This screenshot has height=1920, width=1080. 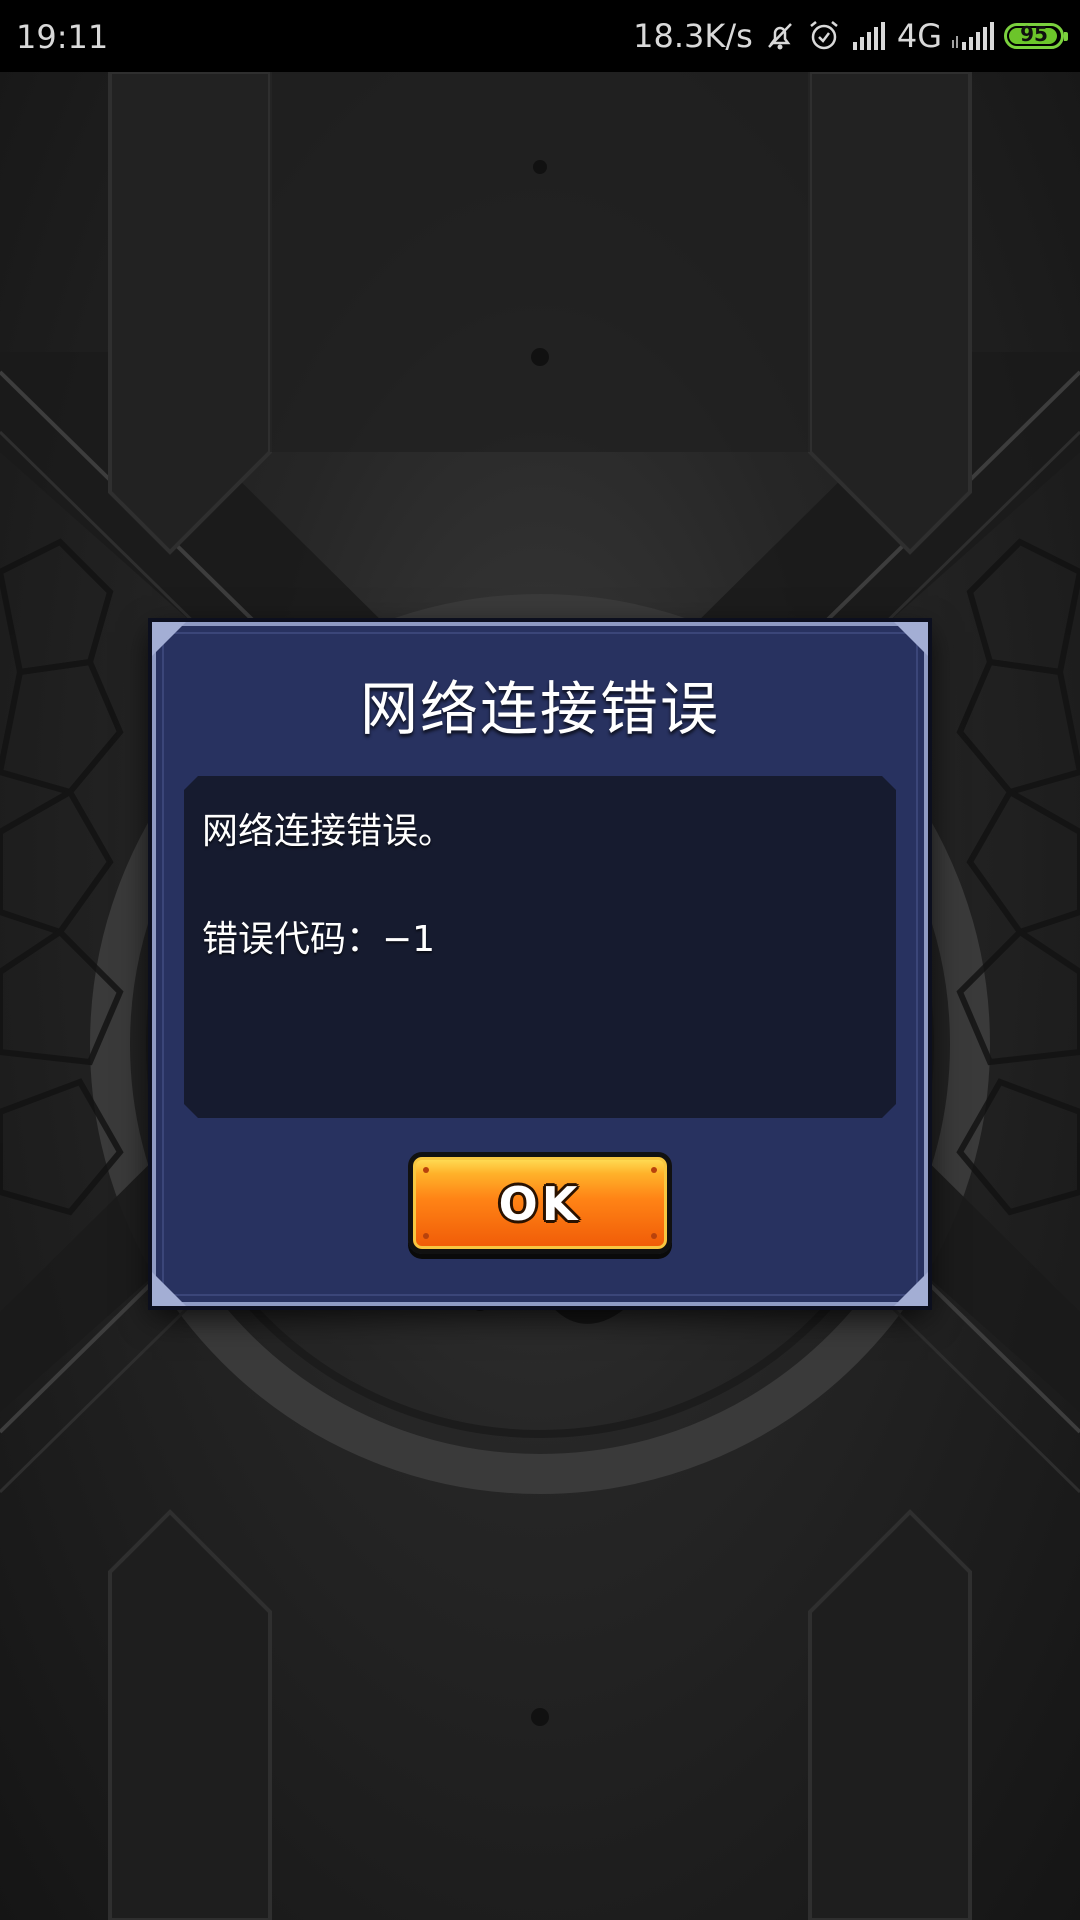 I want to click on battery-tip, so click(x=1066, y=36).